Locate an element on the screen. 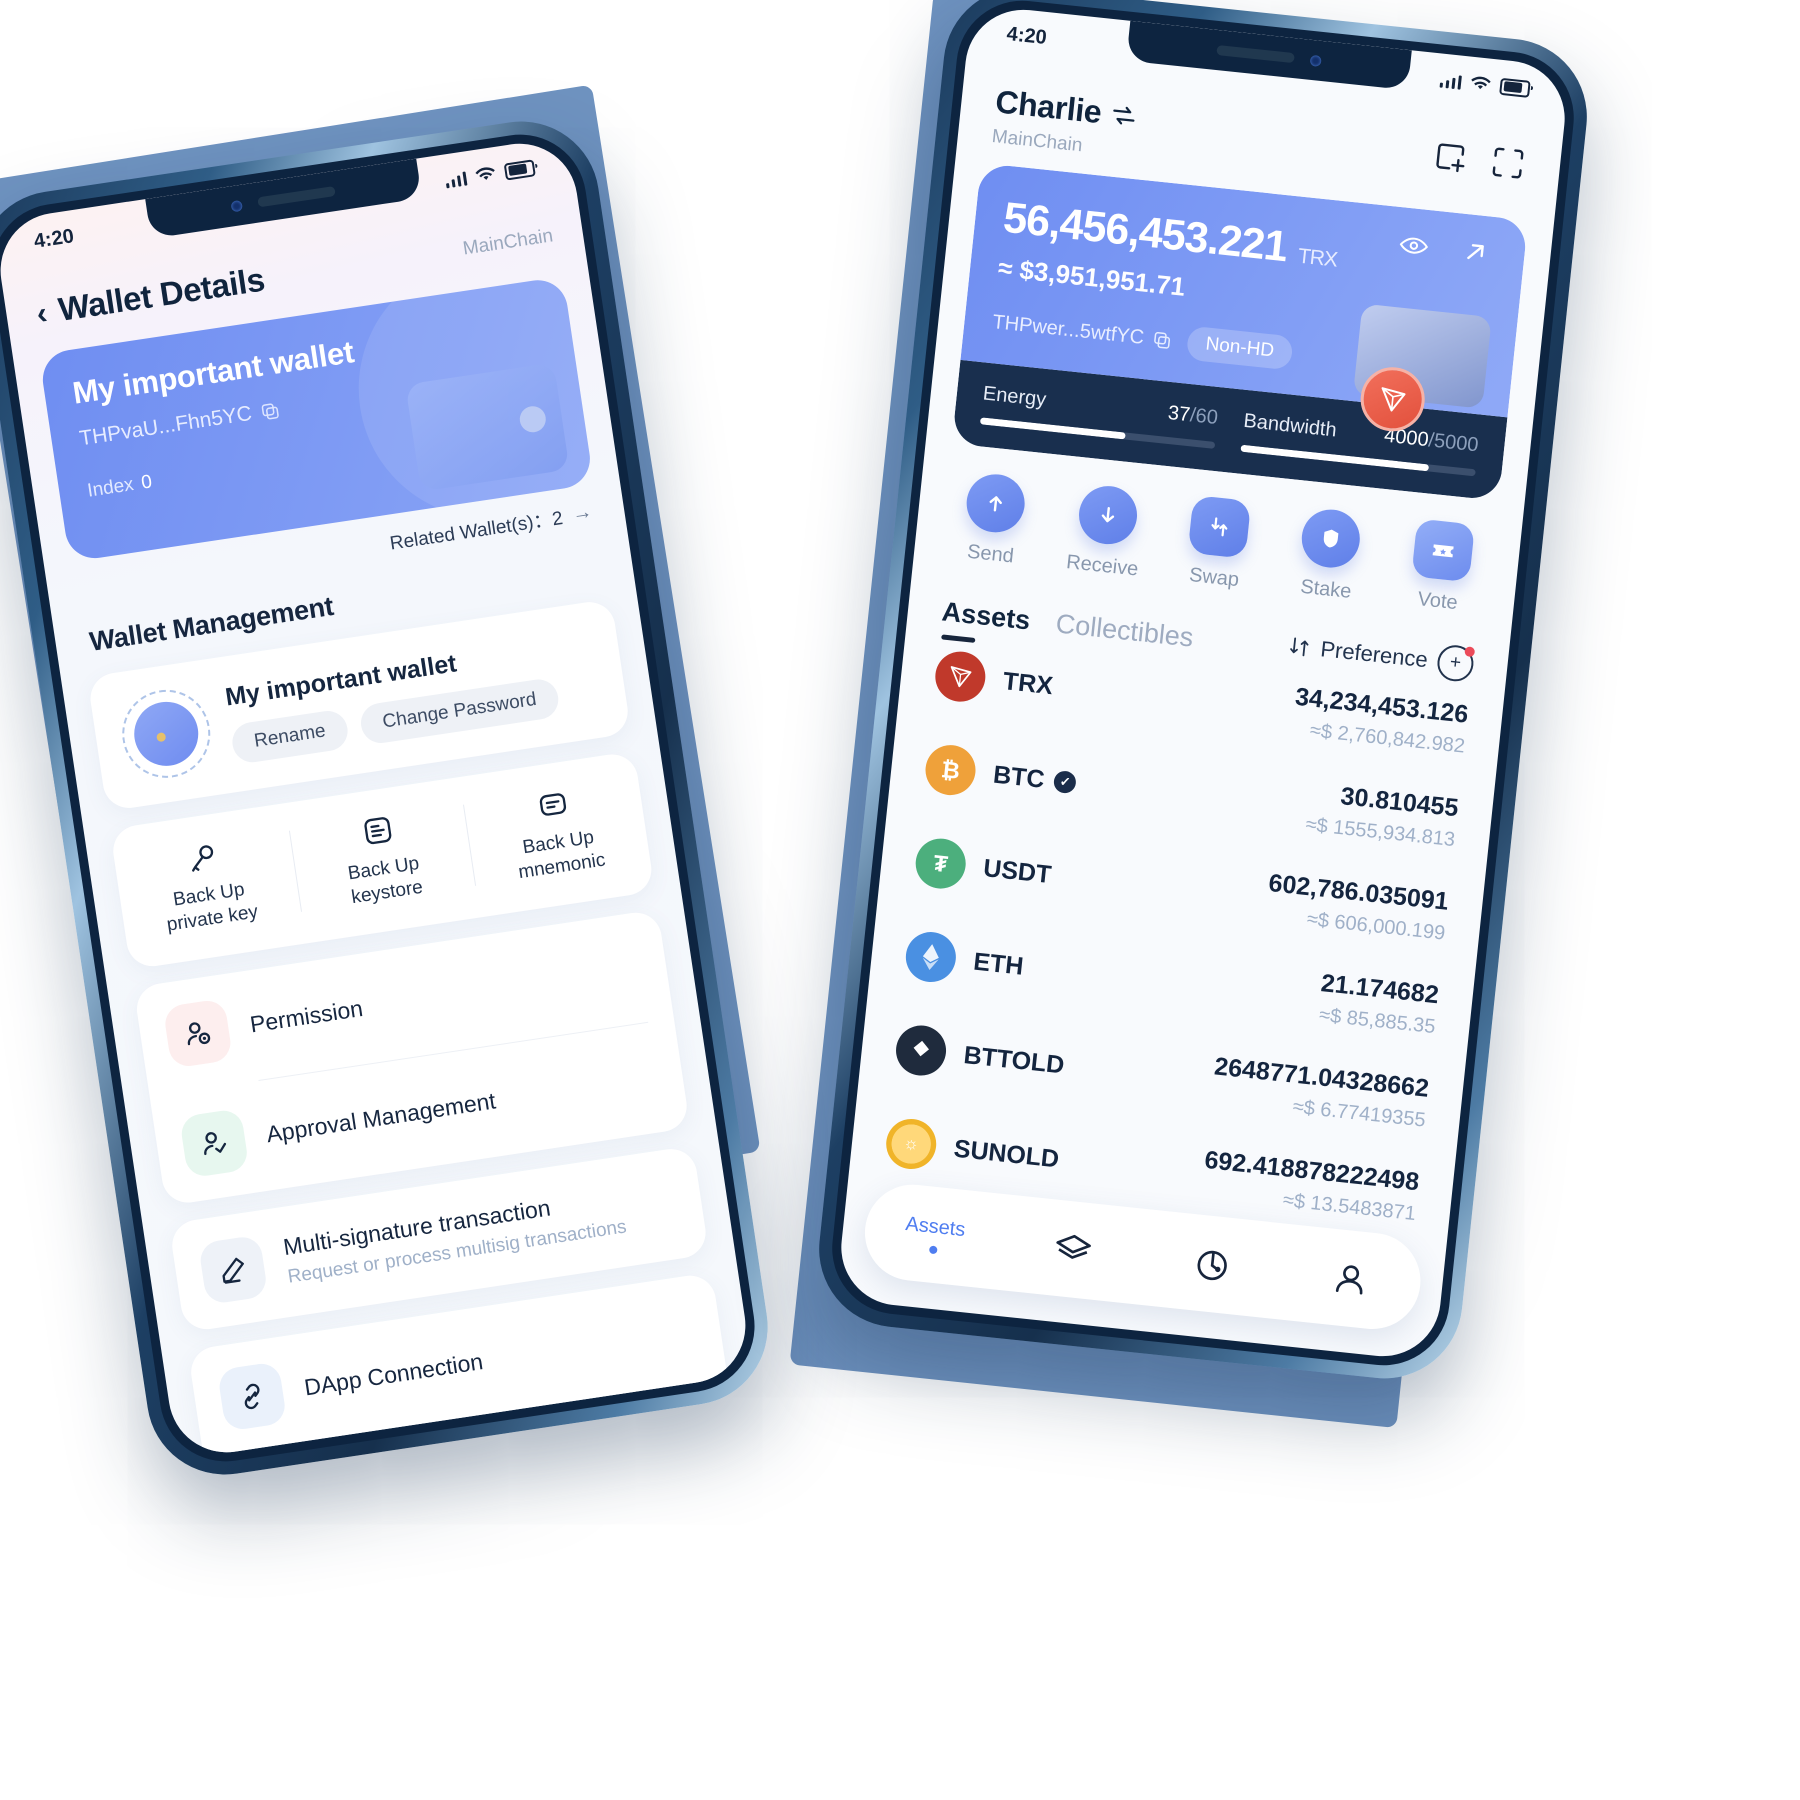 This screenshot has height=1800, width=1800. action-vote: Vote is located at coordinates (1441, 567).